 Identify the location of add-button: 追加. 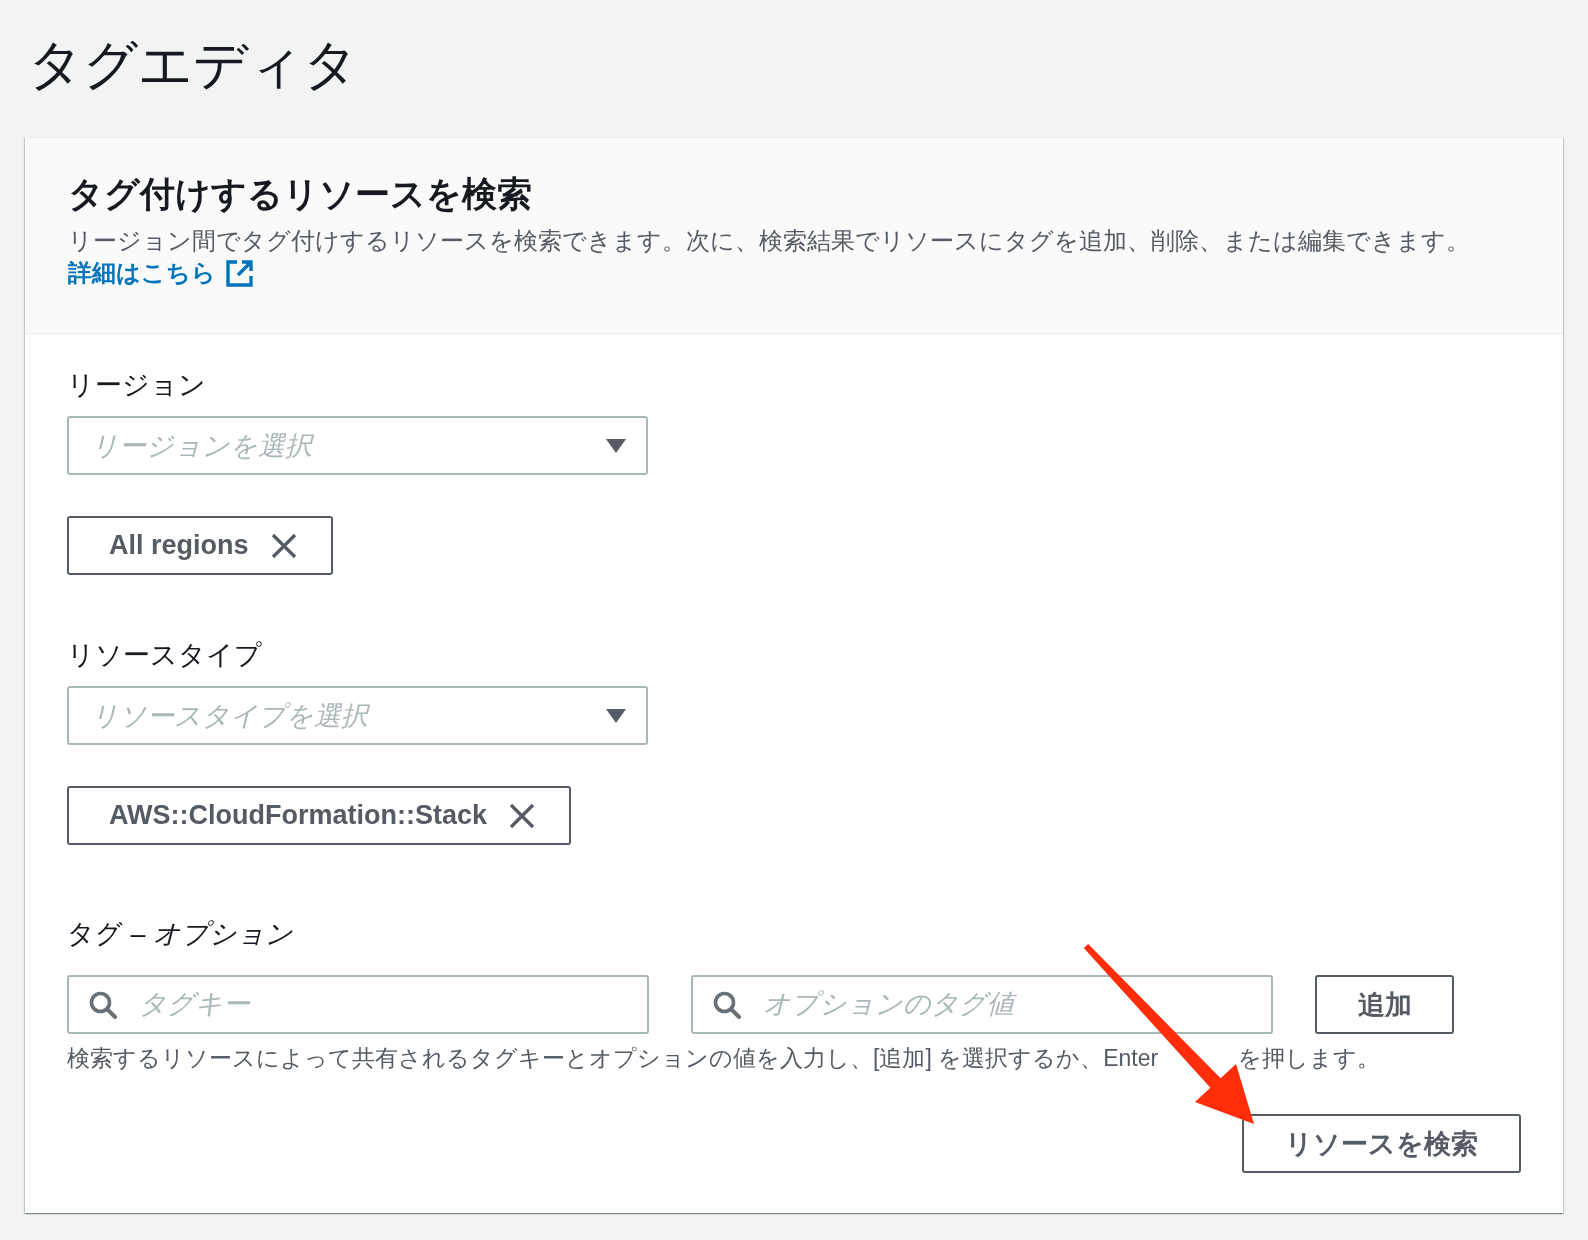
(1384, 1004).